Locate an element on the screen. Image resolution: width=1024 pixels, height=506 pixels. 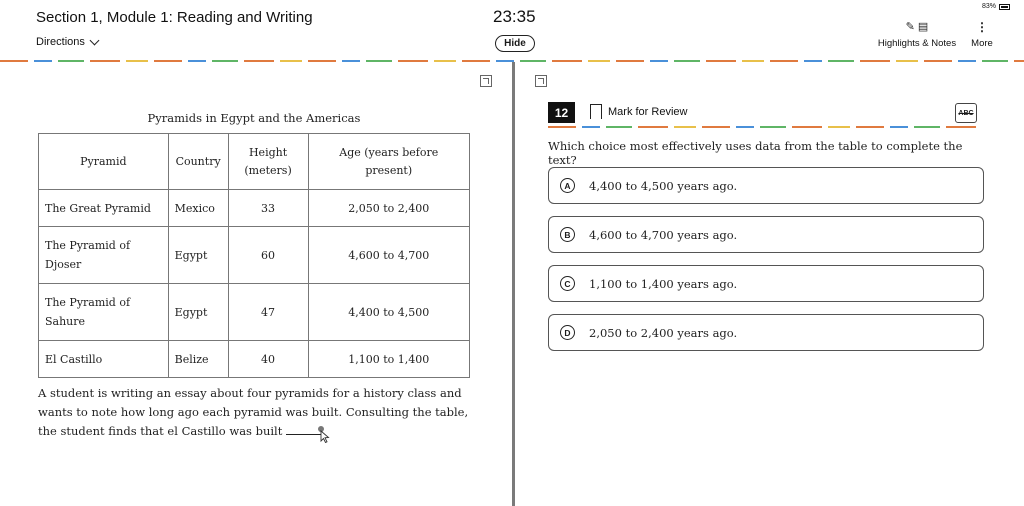
choice-d: D 2,050 to 2,400 years ago. is located at coordinates (766, 332).